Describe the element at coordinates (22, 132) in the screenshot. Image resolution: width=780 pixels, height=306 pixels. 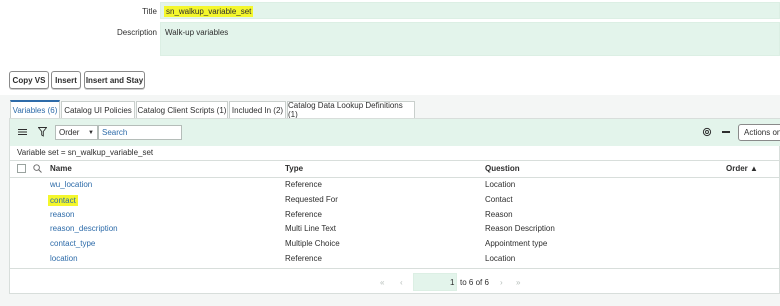
I see `hamburger-icon` at that location.